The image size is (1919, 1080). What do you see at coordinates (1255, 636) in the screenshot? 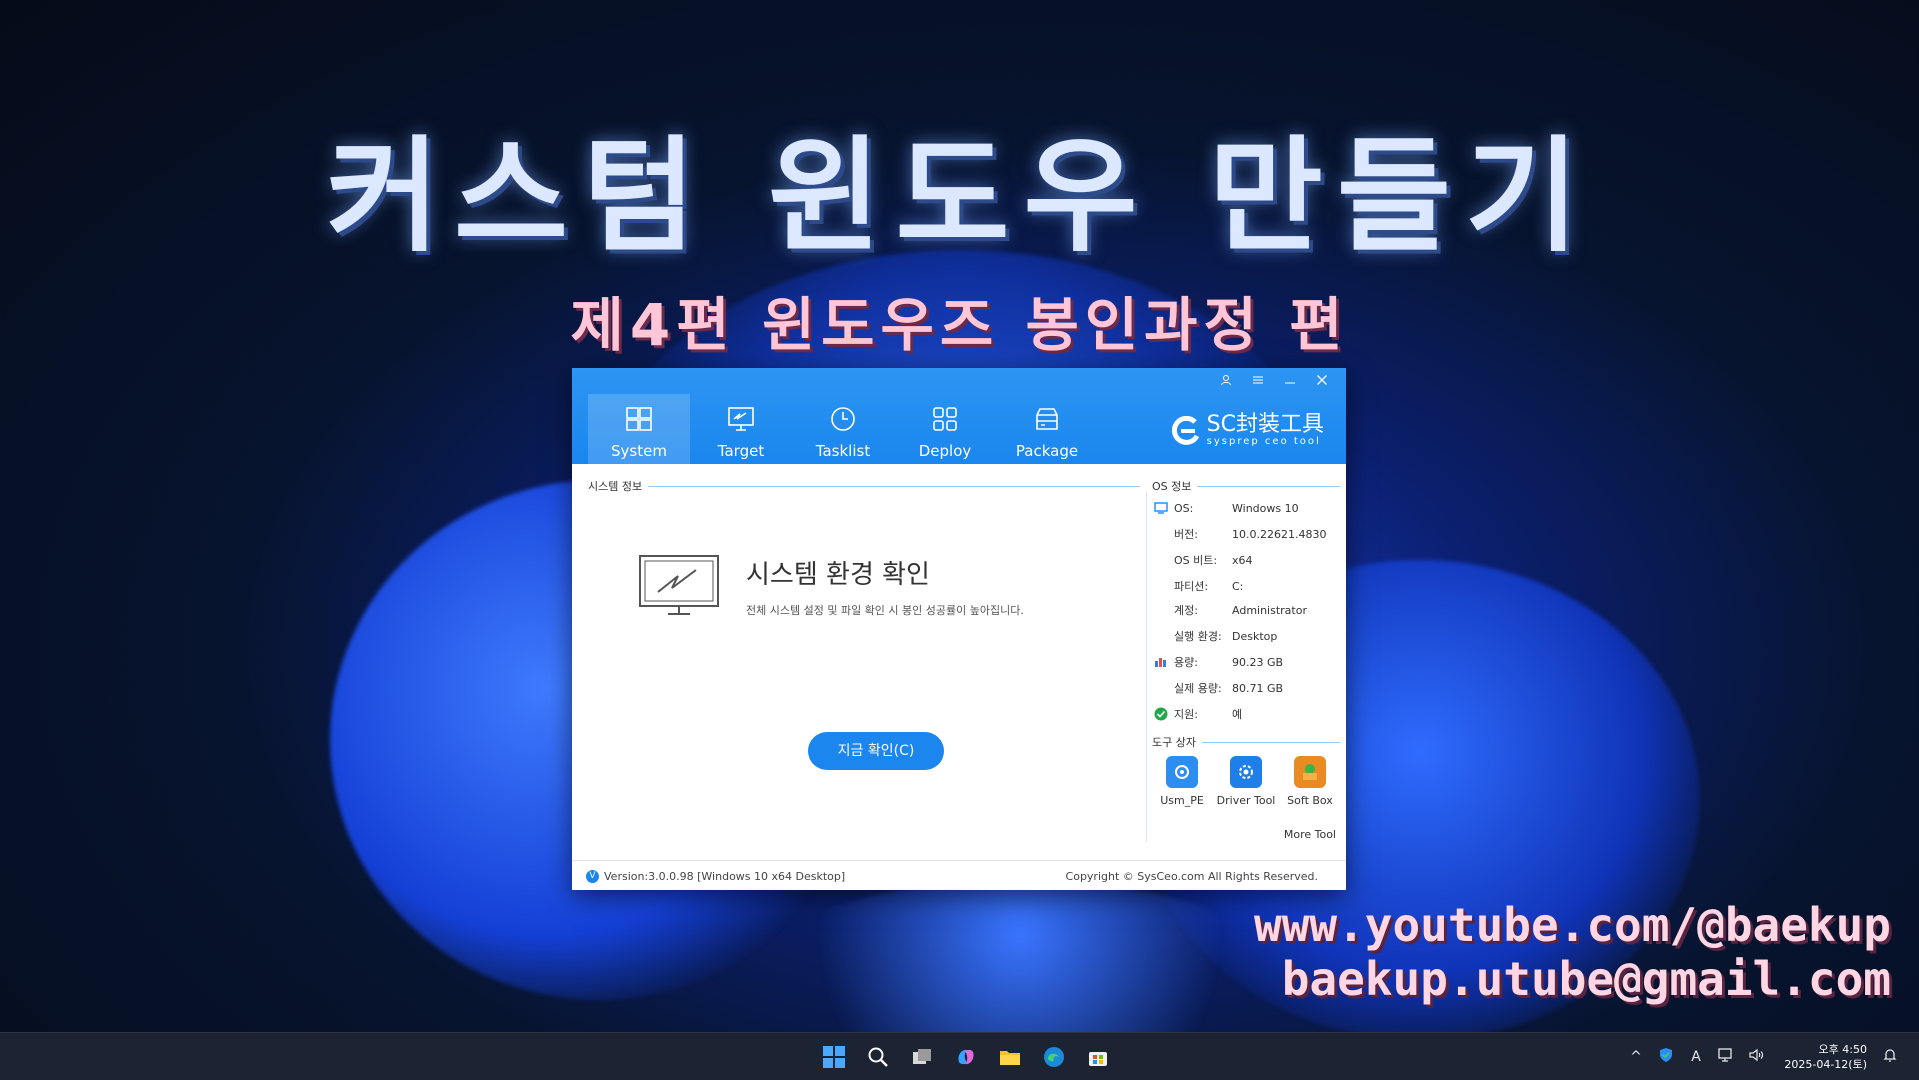
I see `os-info-value: Desktop` at bounding box center [1255, 636].